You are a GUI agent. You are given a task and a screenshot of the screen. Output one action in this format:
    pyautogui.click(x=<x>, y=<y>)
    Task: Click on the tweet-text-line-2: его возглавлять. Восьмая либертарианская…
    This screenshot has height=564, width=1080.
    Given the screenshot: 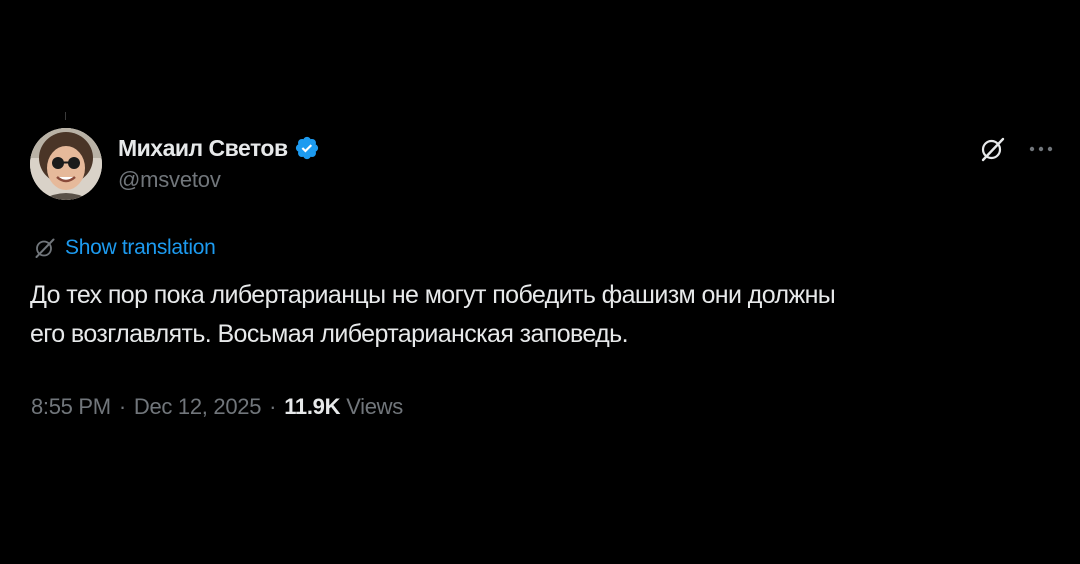 What is the action you would take?
    pyautogui.click(x=329, y=334)
    